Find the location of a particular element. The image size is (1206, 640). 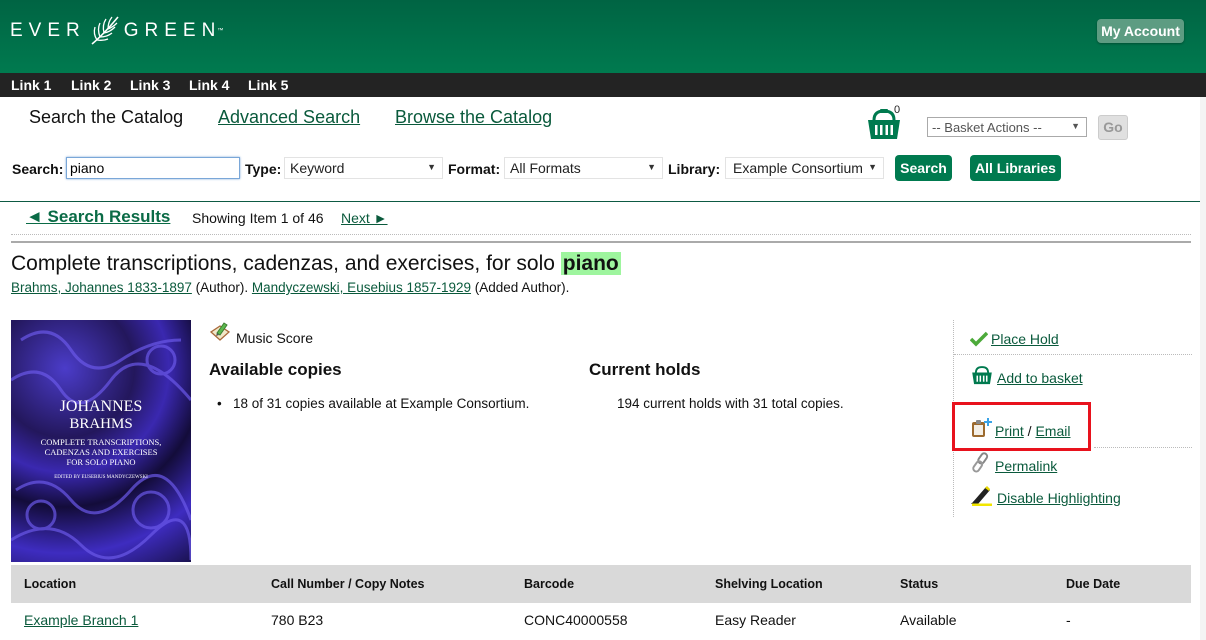

cover-line: JOHANNES is located at coordinates (101, 406).